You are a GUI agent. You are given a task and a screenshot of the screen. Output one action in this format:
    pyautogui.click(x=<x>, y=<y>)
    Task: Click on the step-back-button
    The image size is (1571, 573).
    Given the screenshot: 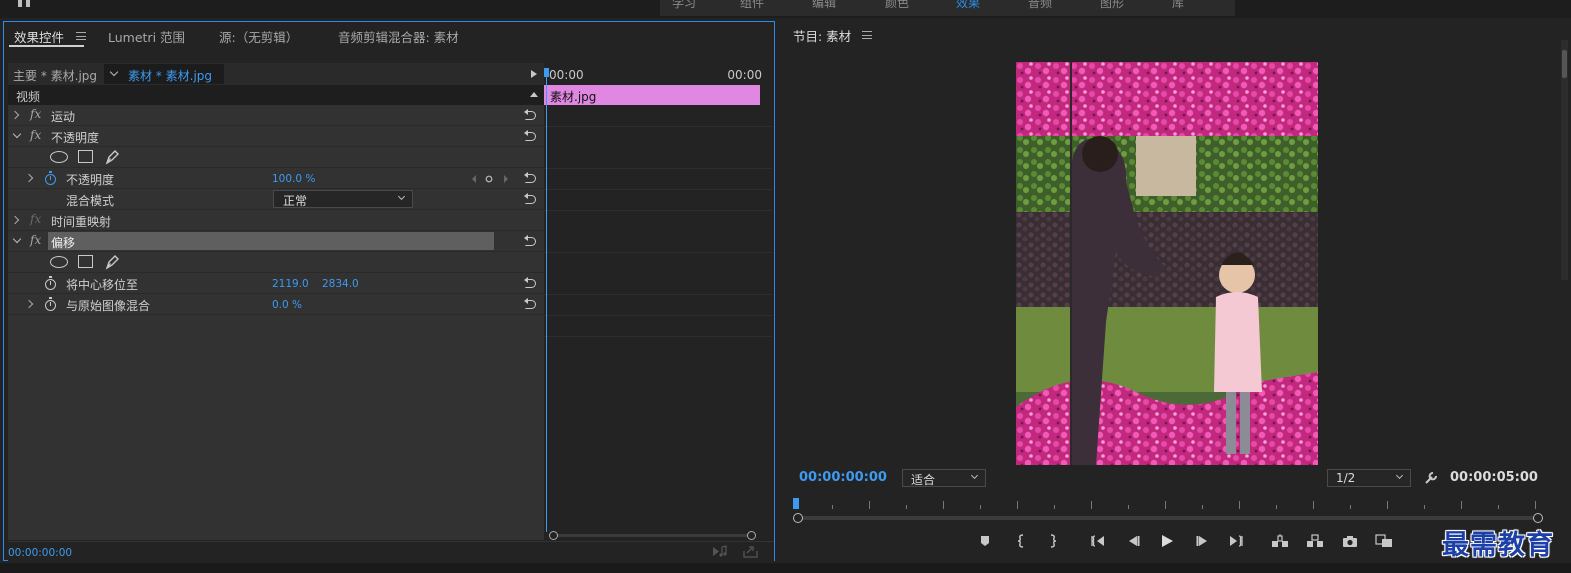 What is the action you would take?
    pyautogui.click(x=1133, y=541)
    